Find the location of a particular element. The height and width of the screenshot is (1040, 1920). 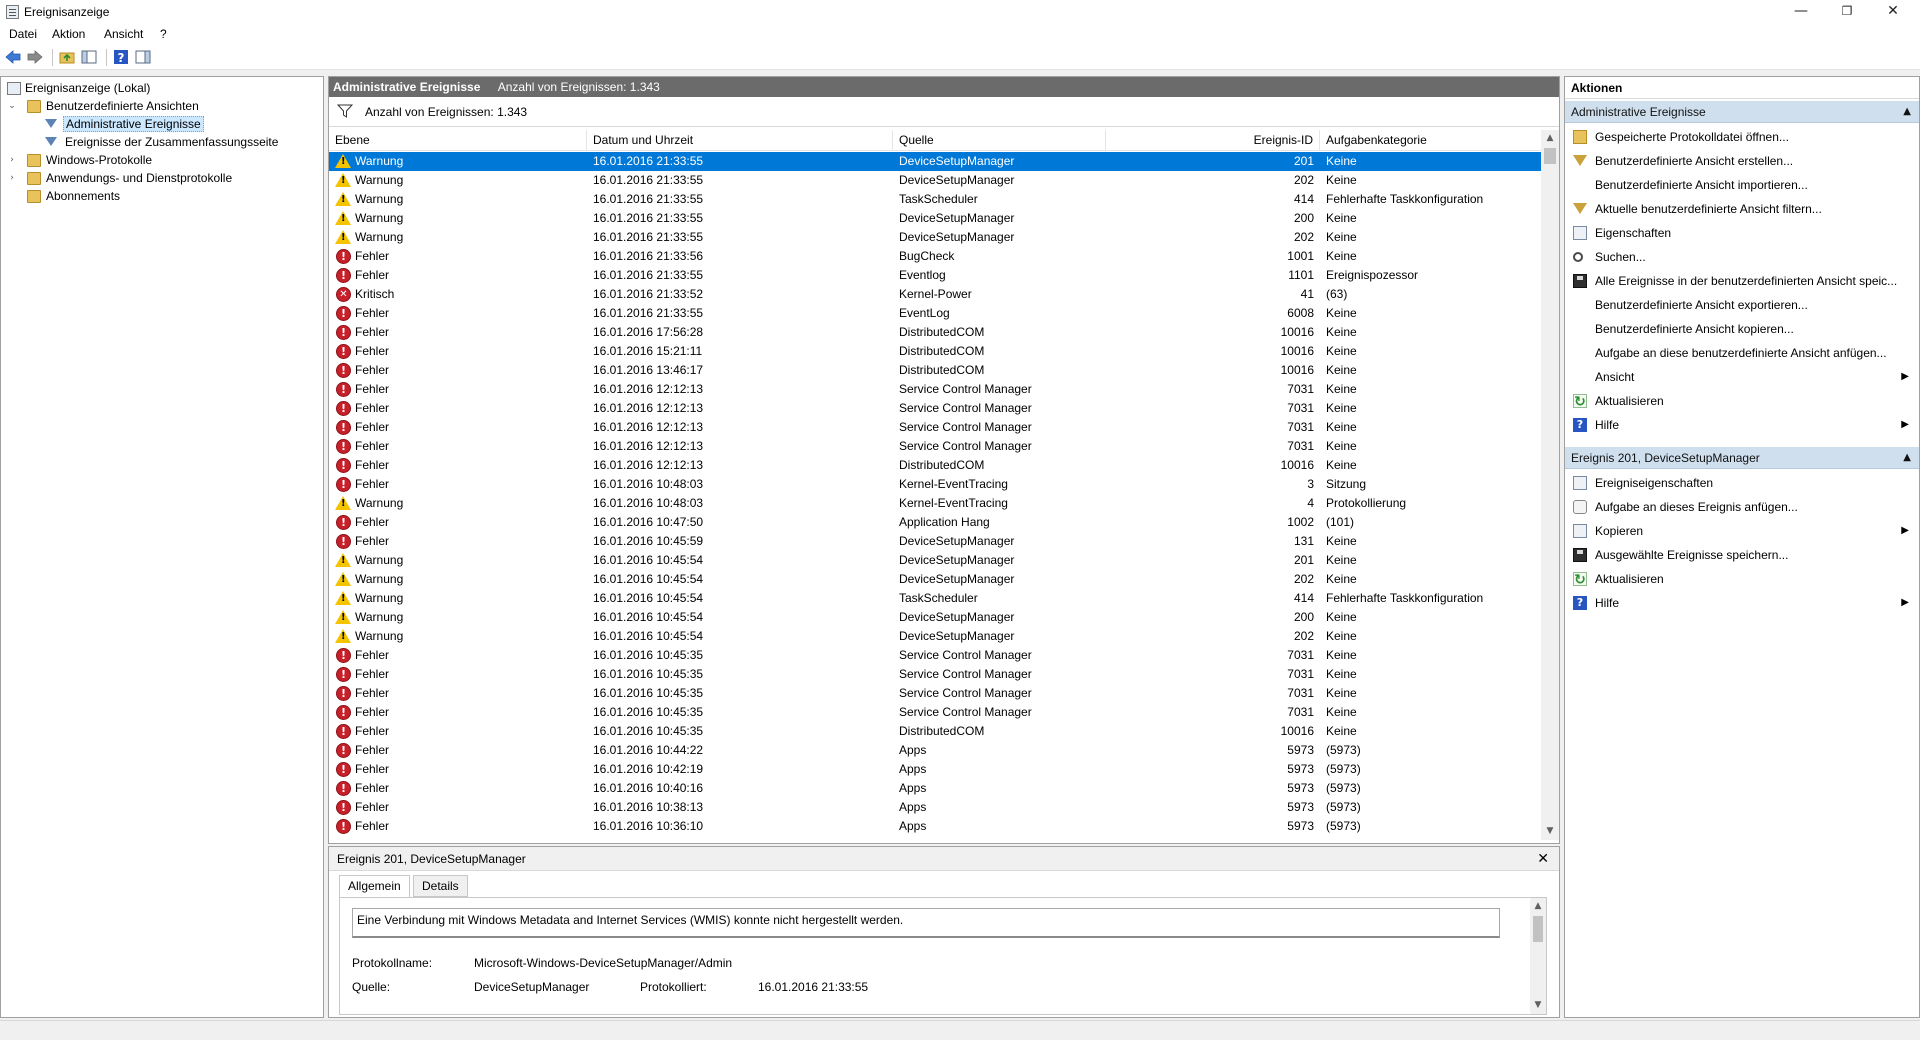

tree-item-summary-events: Ereignisse der Zusammenfassungsseite is located at coordinates (141, 142).